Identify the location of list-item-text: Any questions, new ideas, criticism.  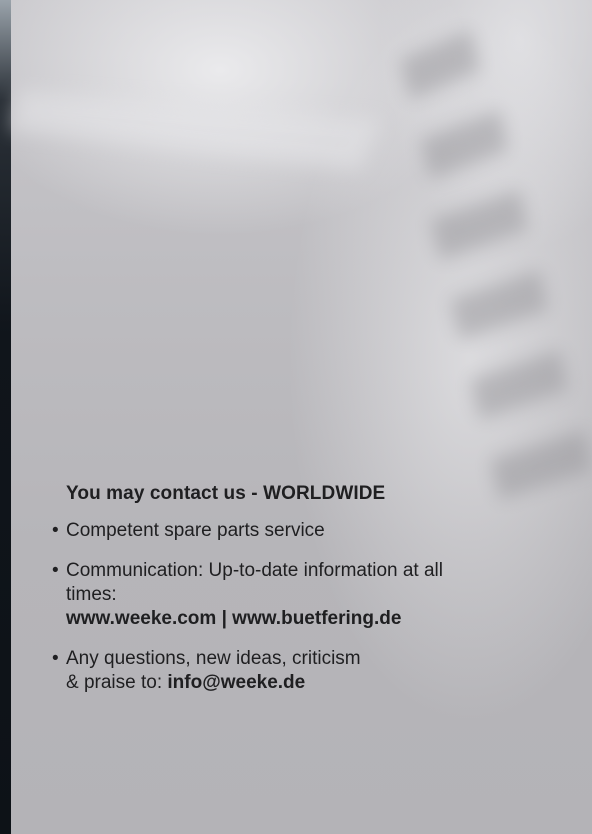
(213, 658).